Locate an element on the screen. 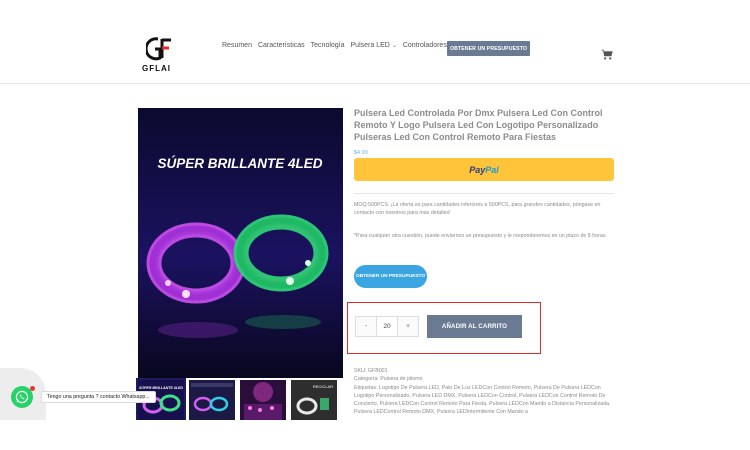 The image size is (750, 450). thumbnail-4: RECICLAR is located at coordinates (314, 400).